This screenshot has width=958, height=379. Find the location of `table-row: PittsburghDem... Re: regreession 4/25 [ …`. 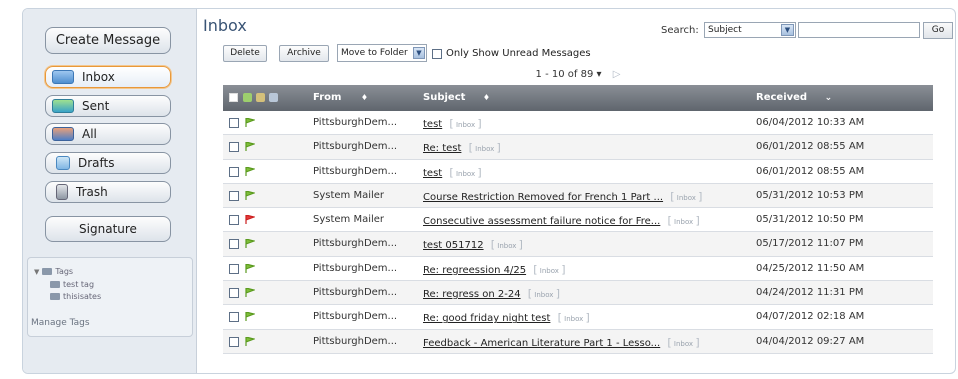

table-row: PittsburghDem... Re: regreession 4/25 [ … is located at coordinates (578, 269).